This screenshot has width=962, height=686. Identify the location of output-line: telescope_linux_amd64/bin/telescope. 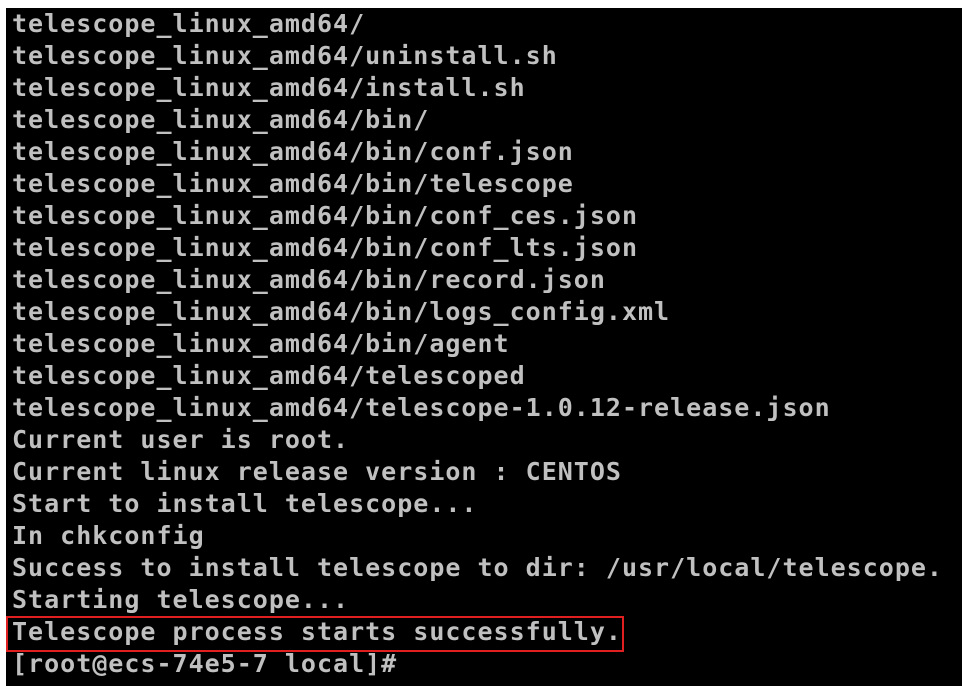
(293, 183).